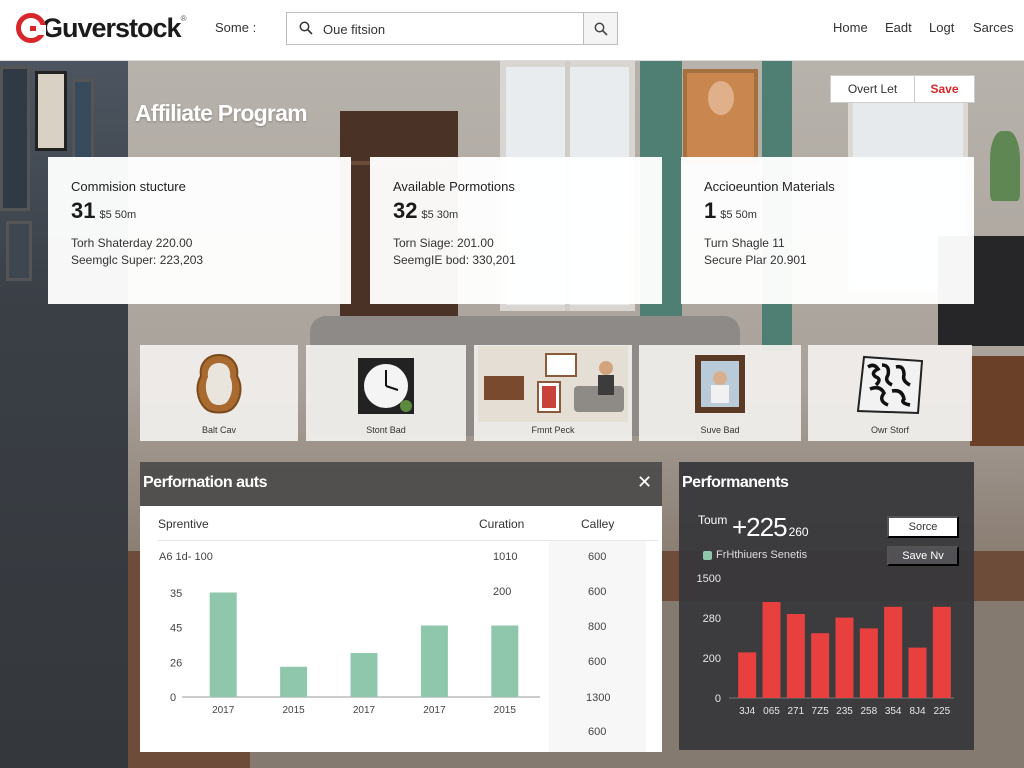 The height and width of the screenshot is (768, 1024). I want to click on portrait-frame-icon, so click(720, 384).